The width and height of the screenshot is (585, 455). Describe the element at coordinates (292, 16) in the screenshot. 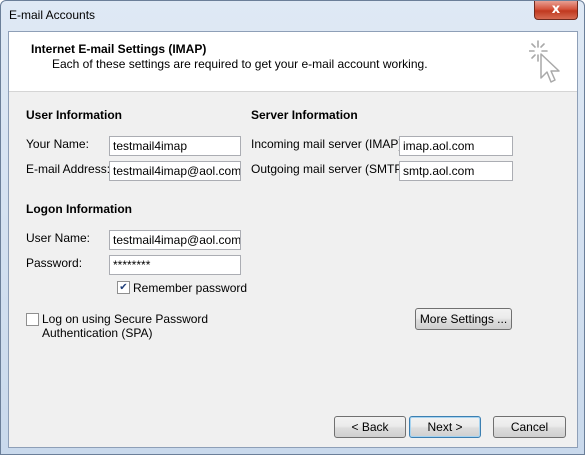

I see `title-bar: E-mail Accounts x` at that location.